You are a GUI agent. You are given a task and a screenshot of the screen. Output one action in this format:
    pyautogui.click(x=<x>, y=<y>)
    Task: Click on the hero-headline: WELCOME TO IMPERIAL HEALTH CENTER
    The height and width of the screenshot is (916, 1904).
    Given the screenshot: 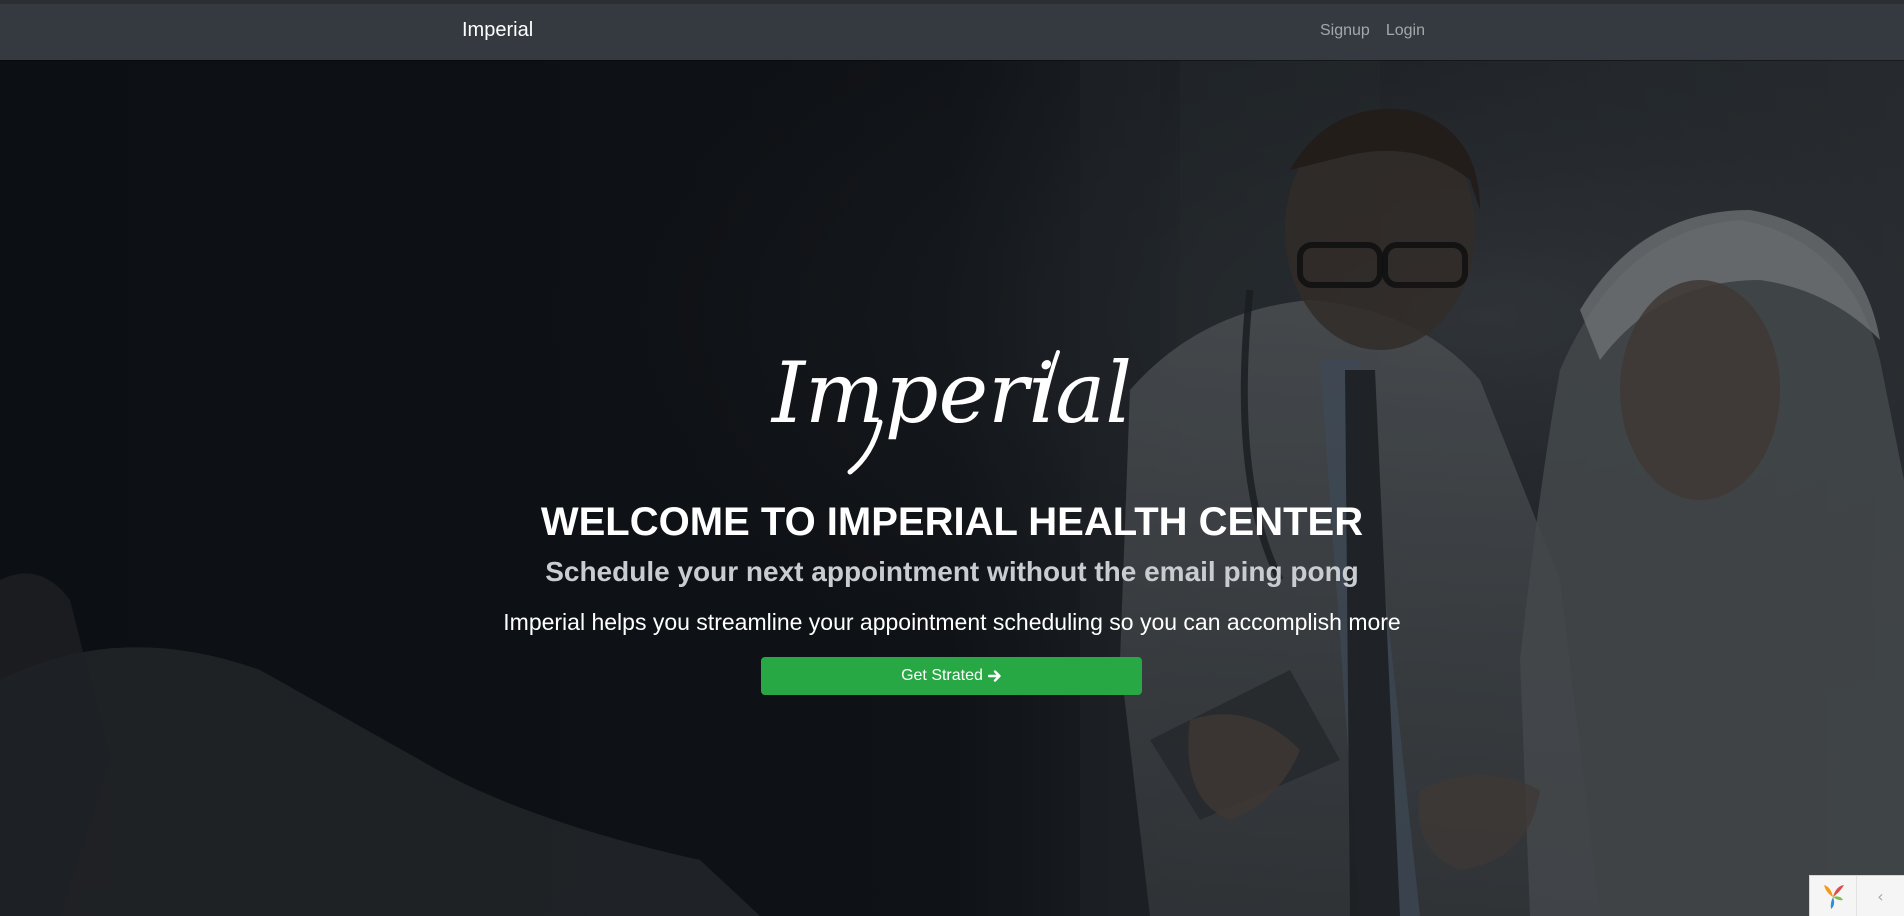 What is the action you would take?
    pyautogui.click(x=952, y=522)
    